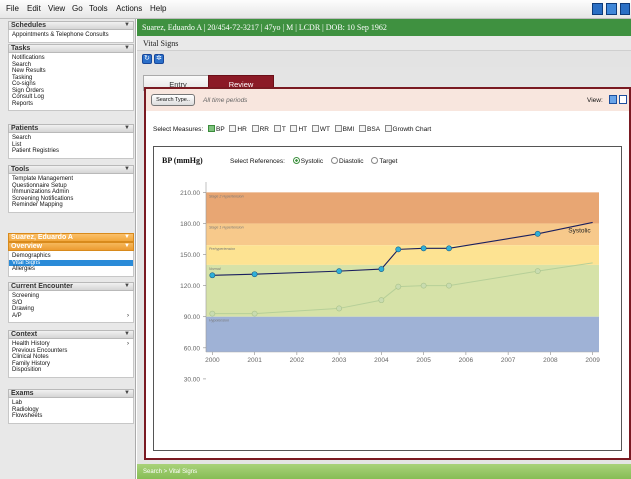 This screenshot has width=631, height=479. Describe the element at coordinates (220, 129) in the screenshot. I see `measure-label: BP` at that location.